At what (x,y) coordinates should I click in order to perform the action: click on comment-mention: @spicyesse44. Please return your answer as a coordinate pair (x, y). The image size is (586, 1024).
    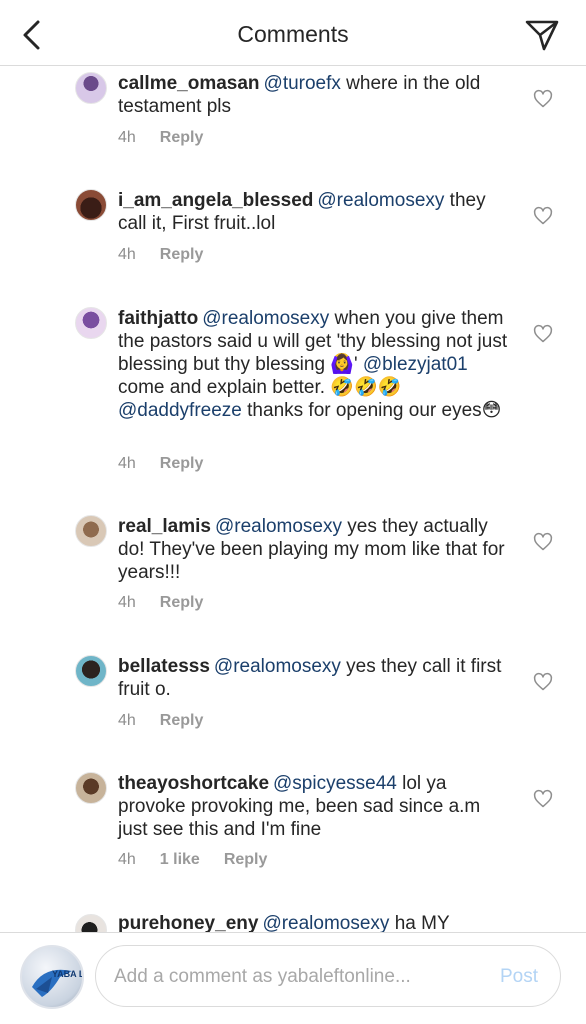
    Looking at the image, I should click on (335, 783).